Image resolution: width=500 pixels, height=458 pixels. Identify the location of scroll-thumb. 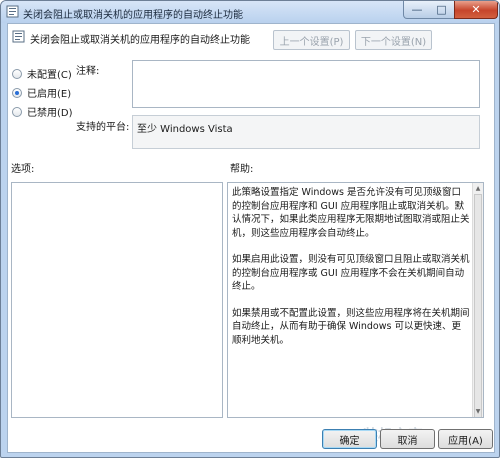
(478, 305).